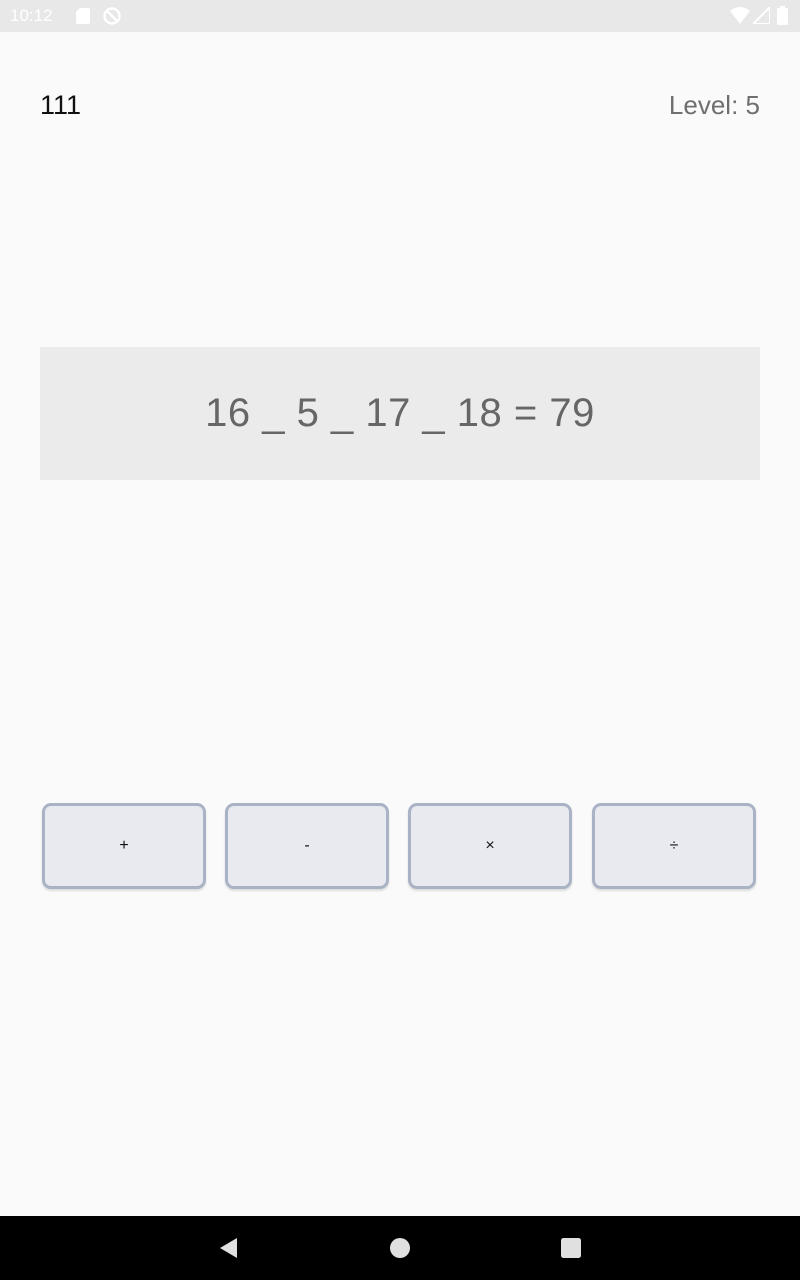 Image resolution: width=800 pixels, height=1280 pixels. Describe the element at coordinates (571, 1248) in the screenshot. I see `recents-icon` at that location.